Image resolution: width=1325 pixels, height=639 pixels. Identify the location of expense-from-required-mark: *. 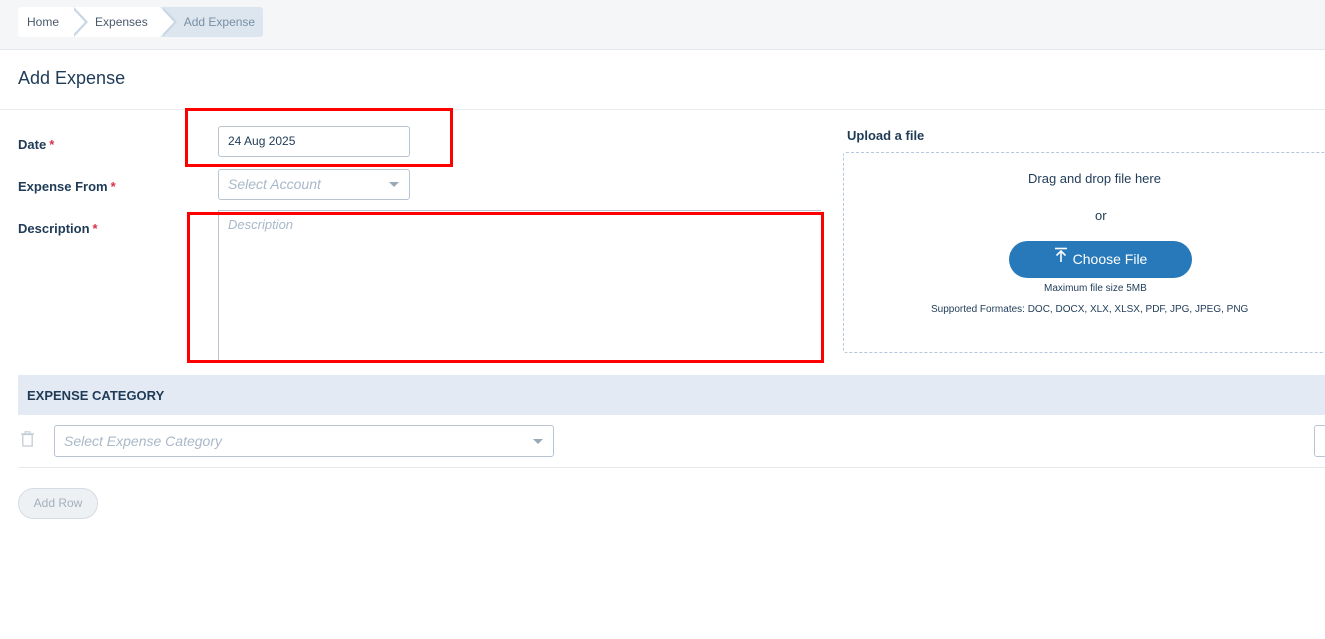
(113, 186).